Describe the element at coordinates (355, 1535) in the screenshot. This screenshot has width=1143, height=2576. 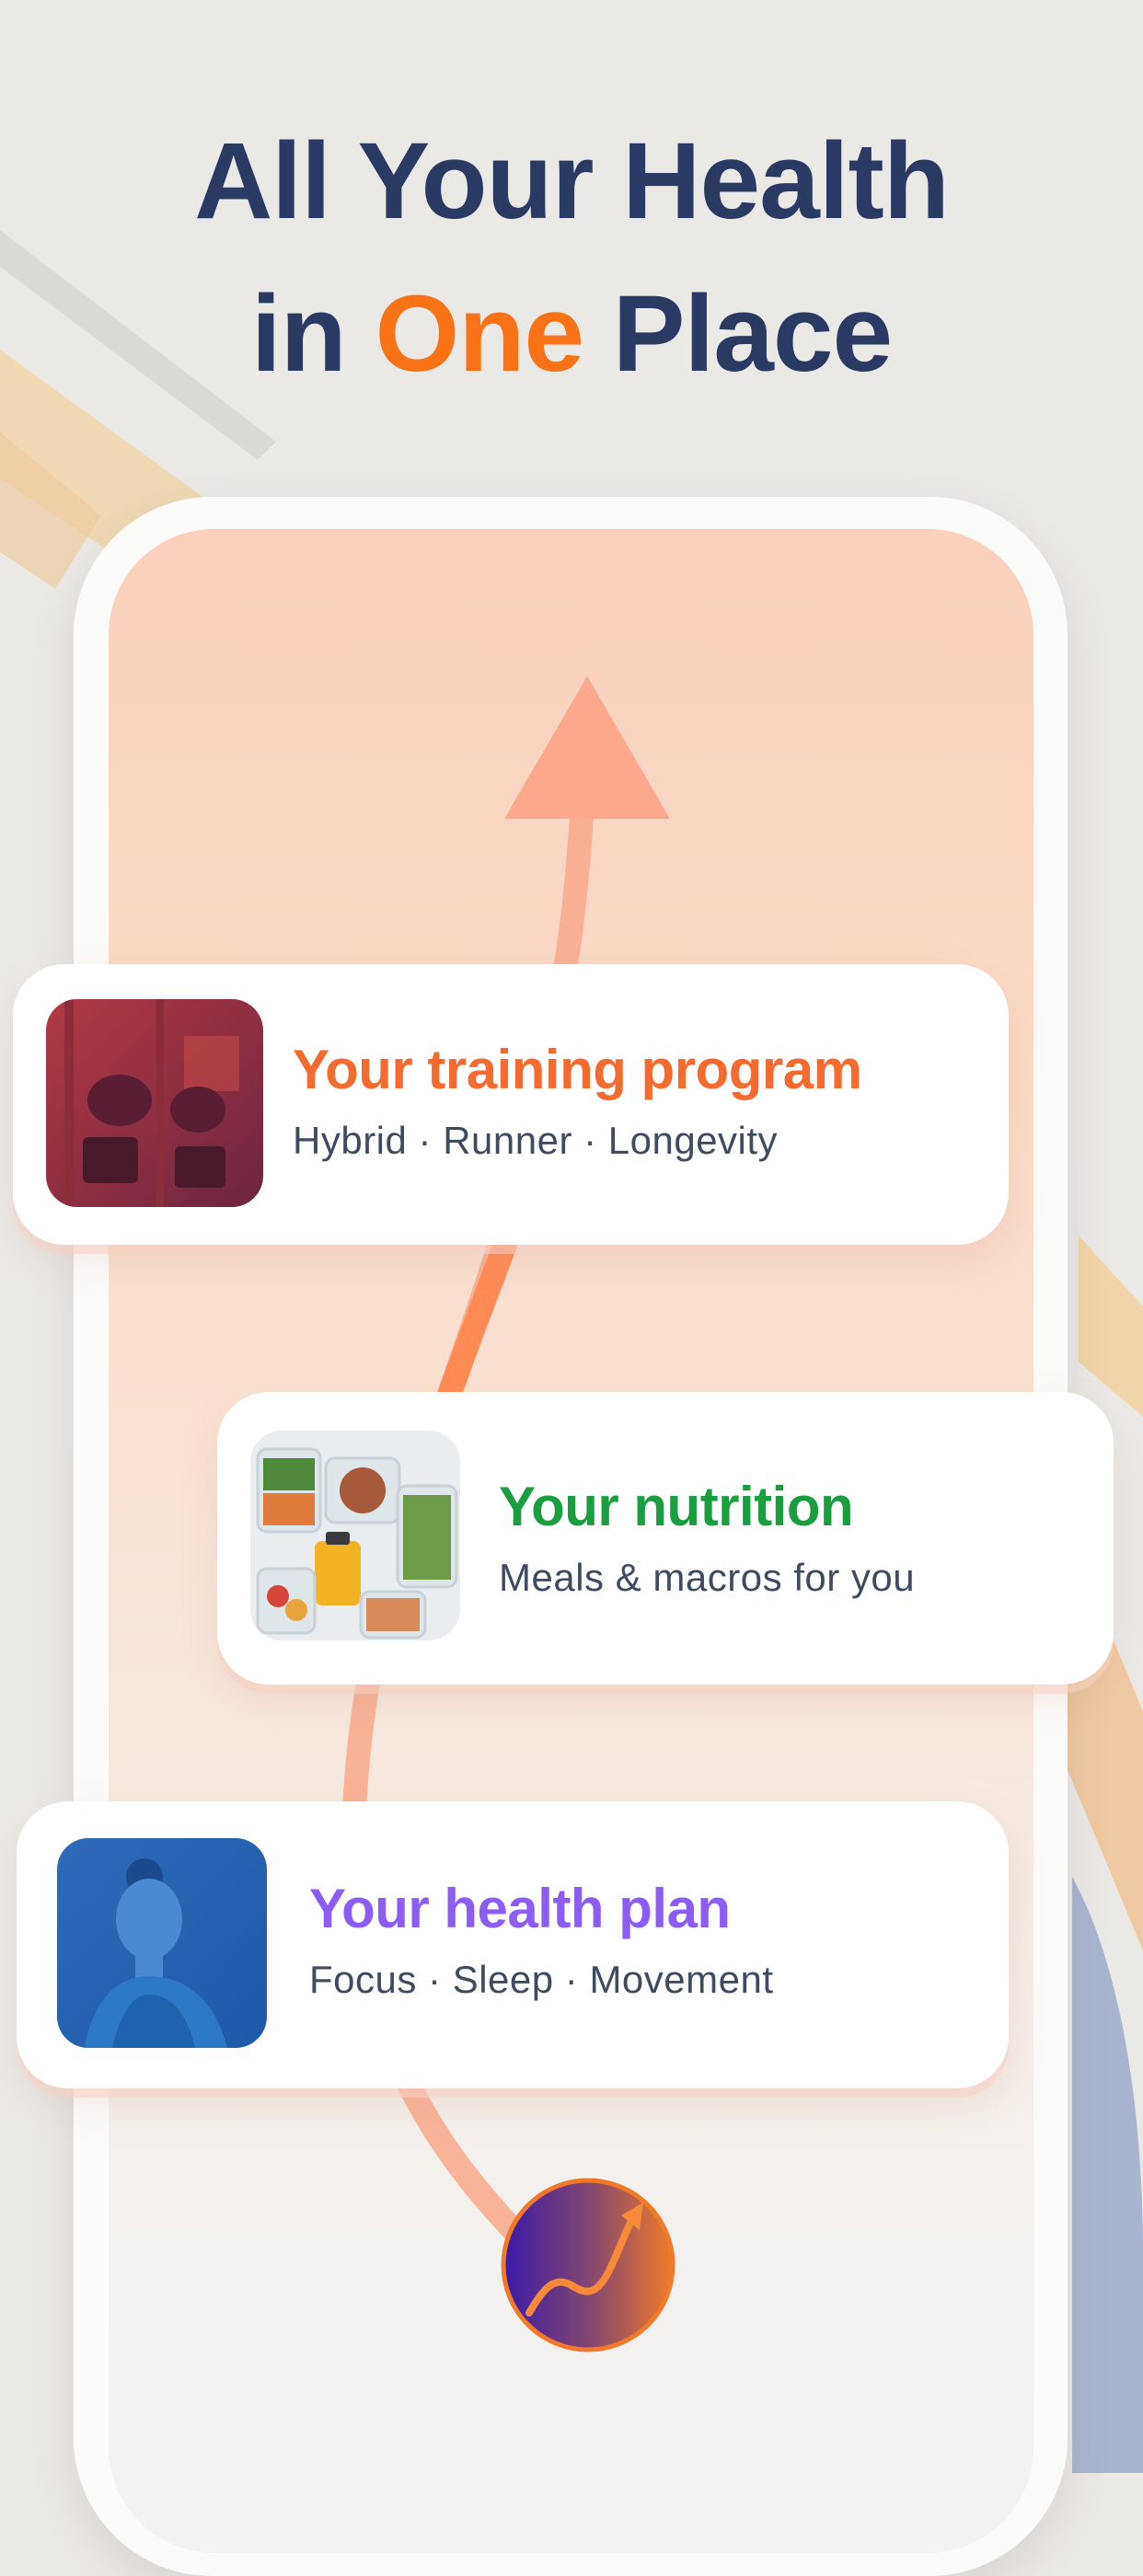
I see `meal-prep-photo` at that location.